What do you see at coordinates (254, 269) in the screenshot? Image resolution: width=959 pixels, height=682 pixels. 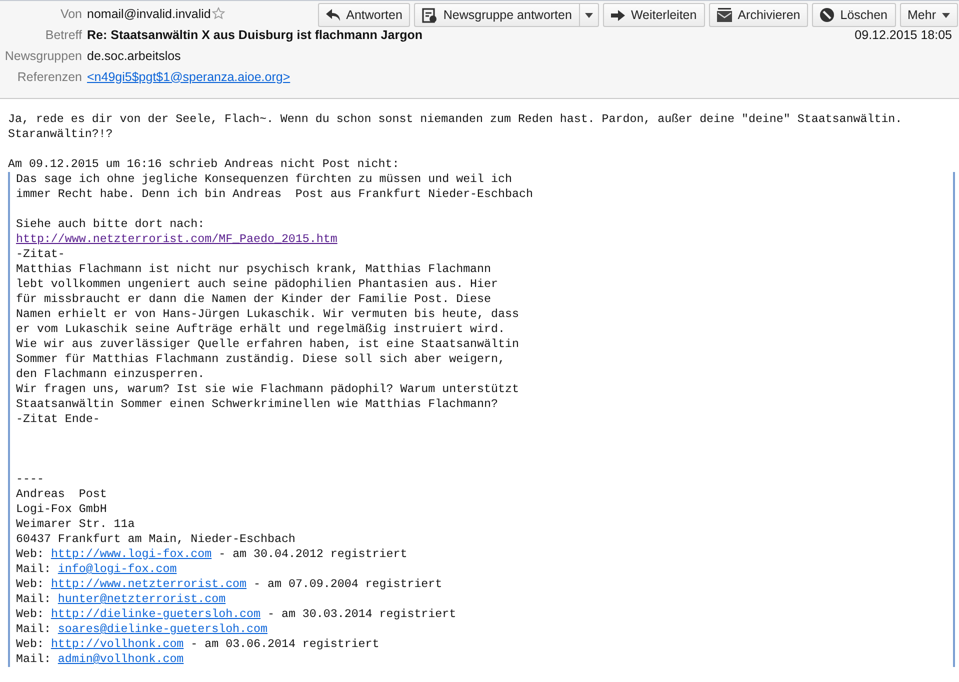 I see `quoted-line: Matthias Flachmann ist nicht nur psychisch krank, Matthias Flachmann` at bounding box center [254, 269].